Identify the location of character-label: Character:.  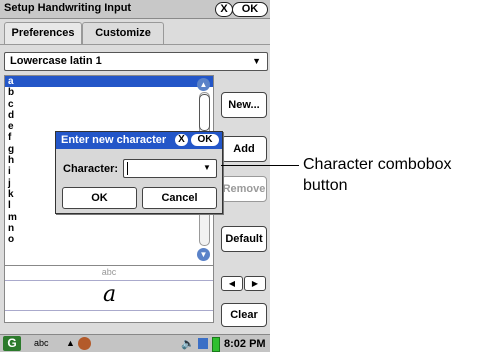
(91, 169).